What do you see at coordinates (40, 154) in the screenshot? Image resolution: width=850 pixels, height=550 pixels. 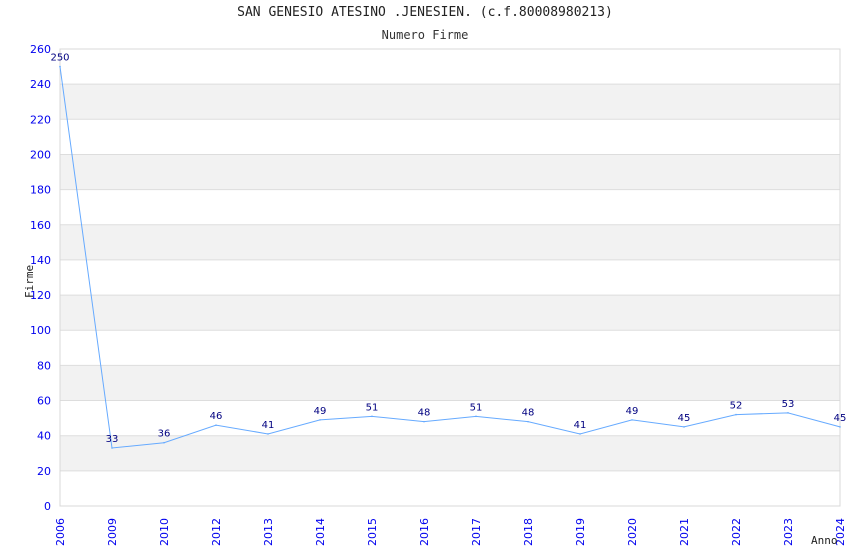 I see `y-tick-label: 200` at bounding box center [40, 154].